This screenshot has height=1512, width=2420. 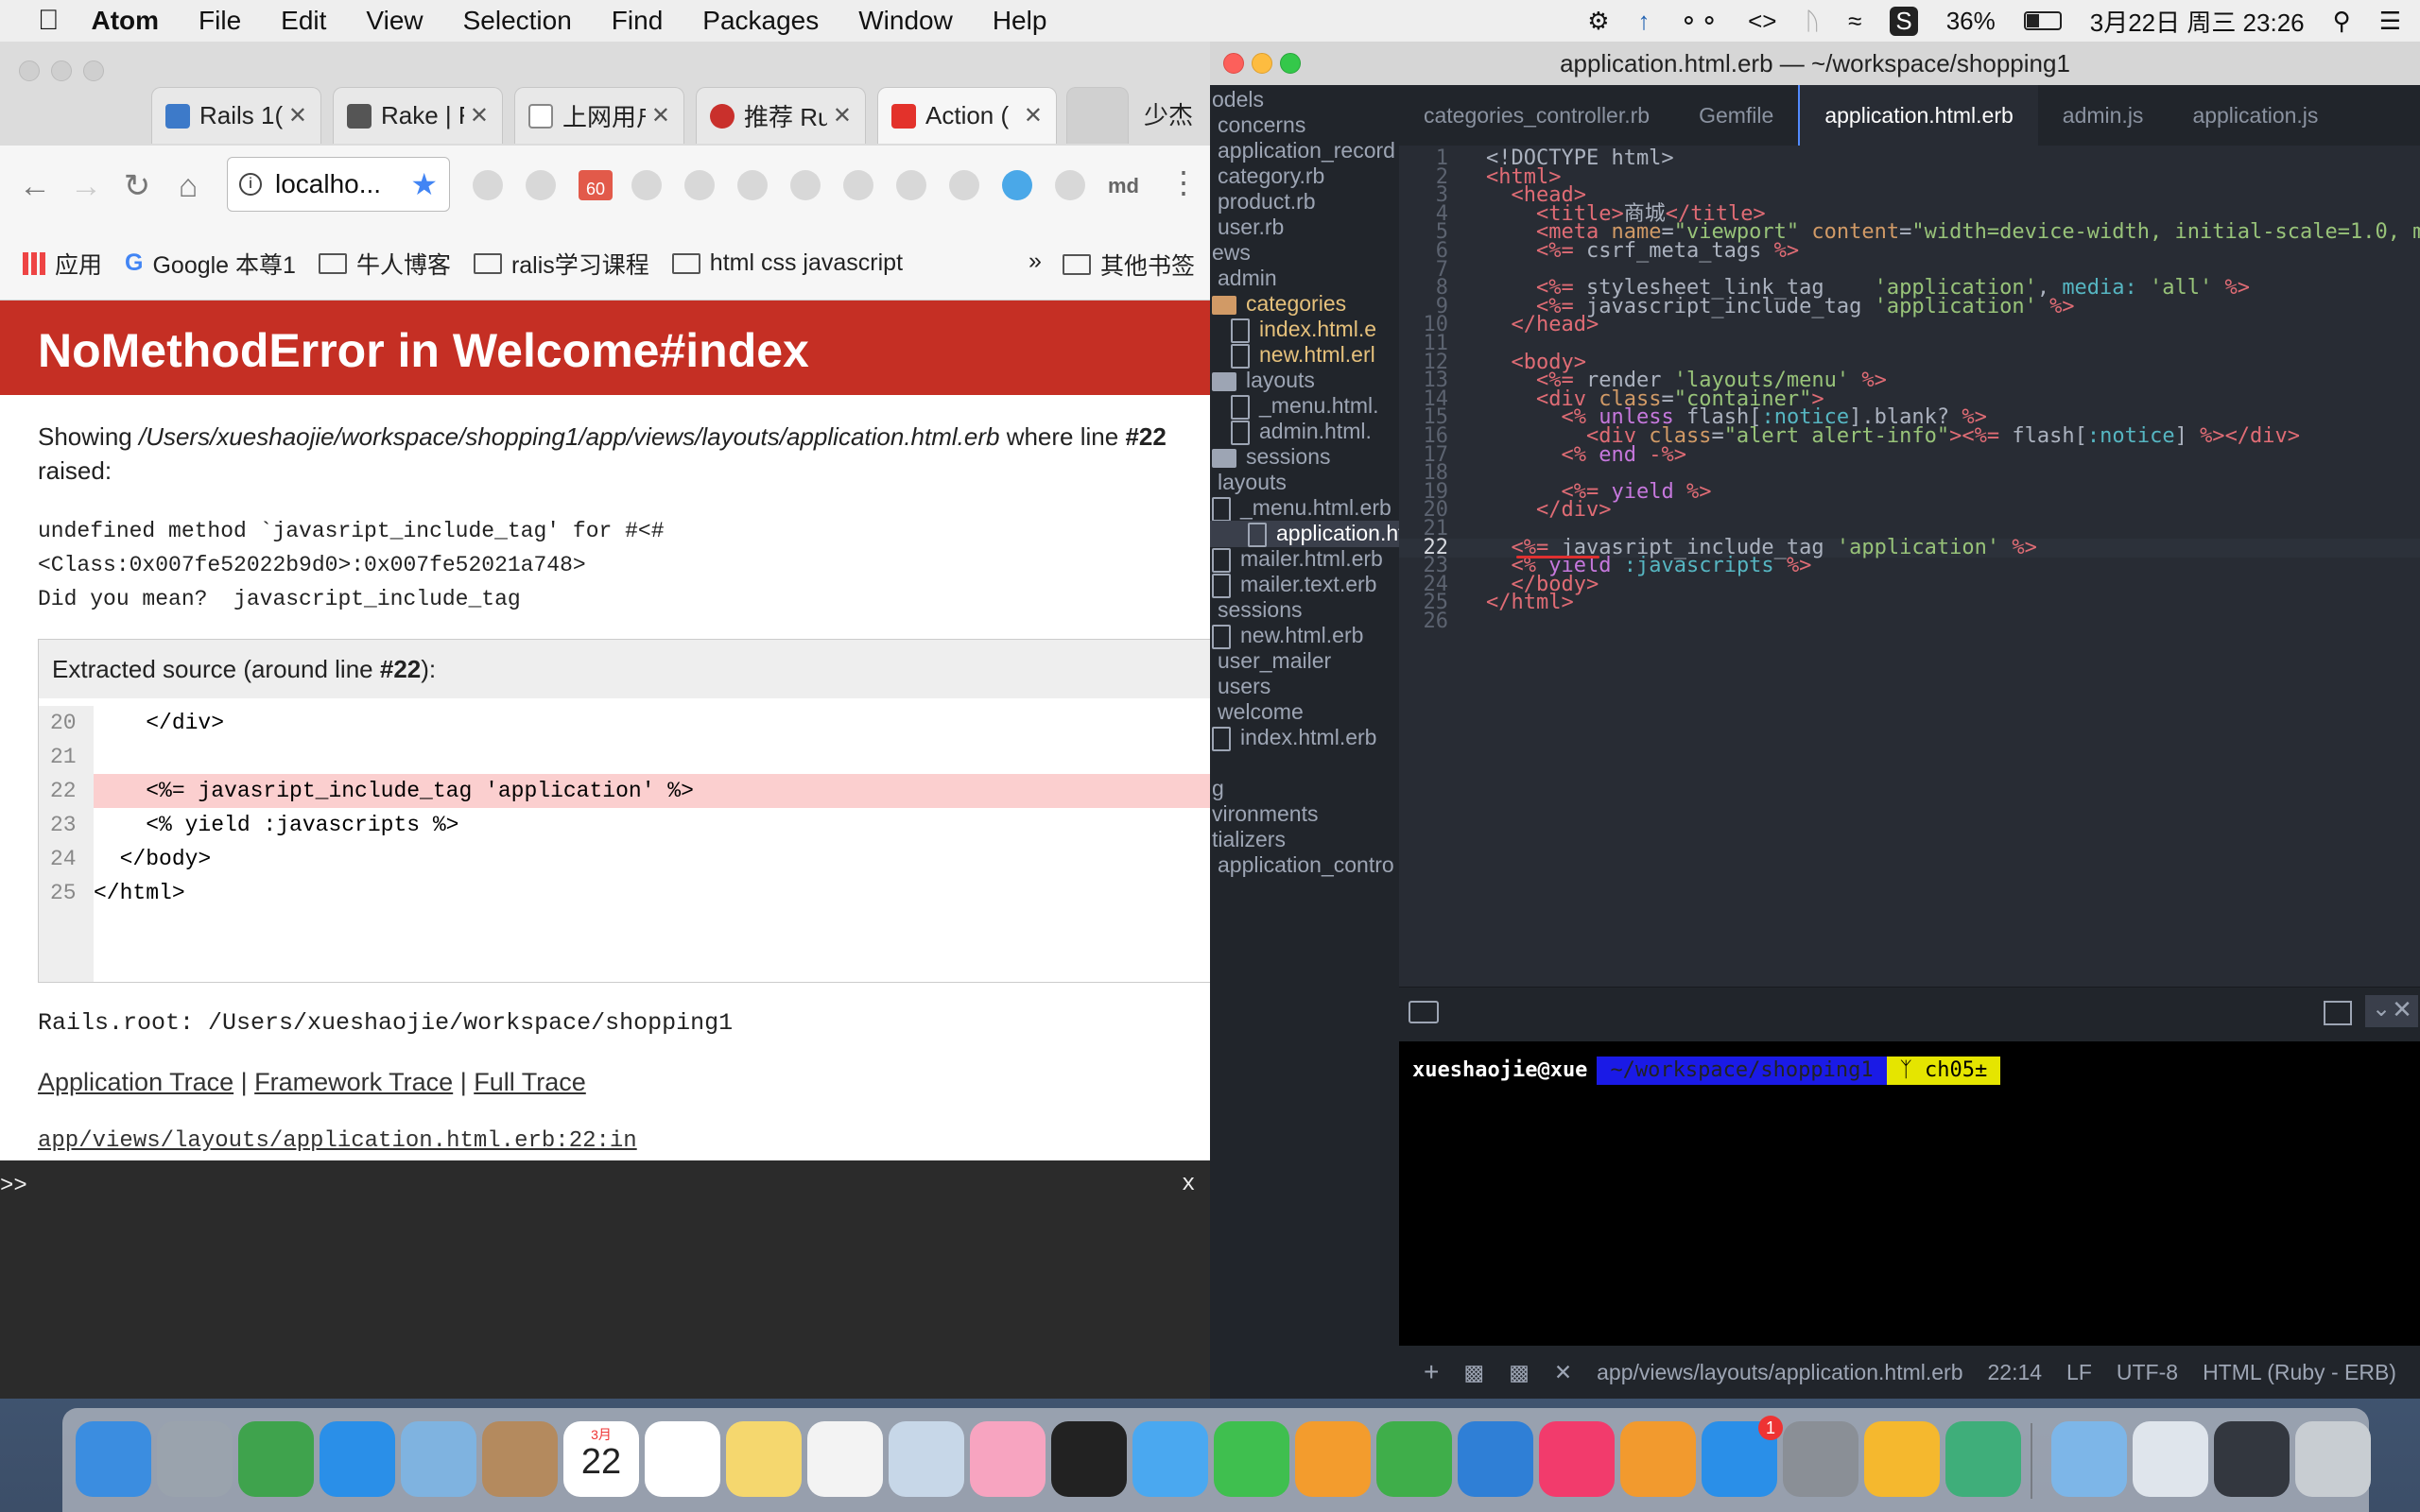 I want to click on extension-grid-icon, so click(x=858, y=185).